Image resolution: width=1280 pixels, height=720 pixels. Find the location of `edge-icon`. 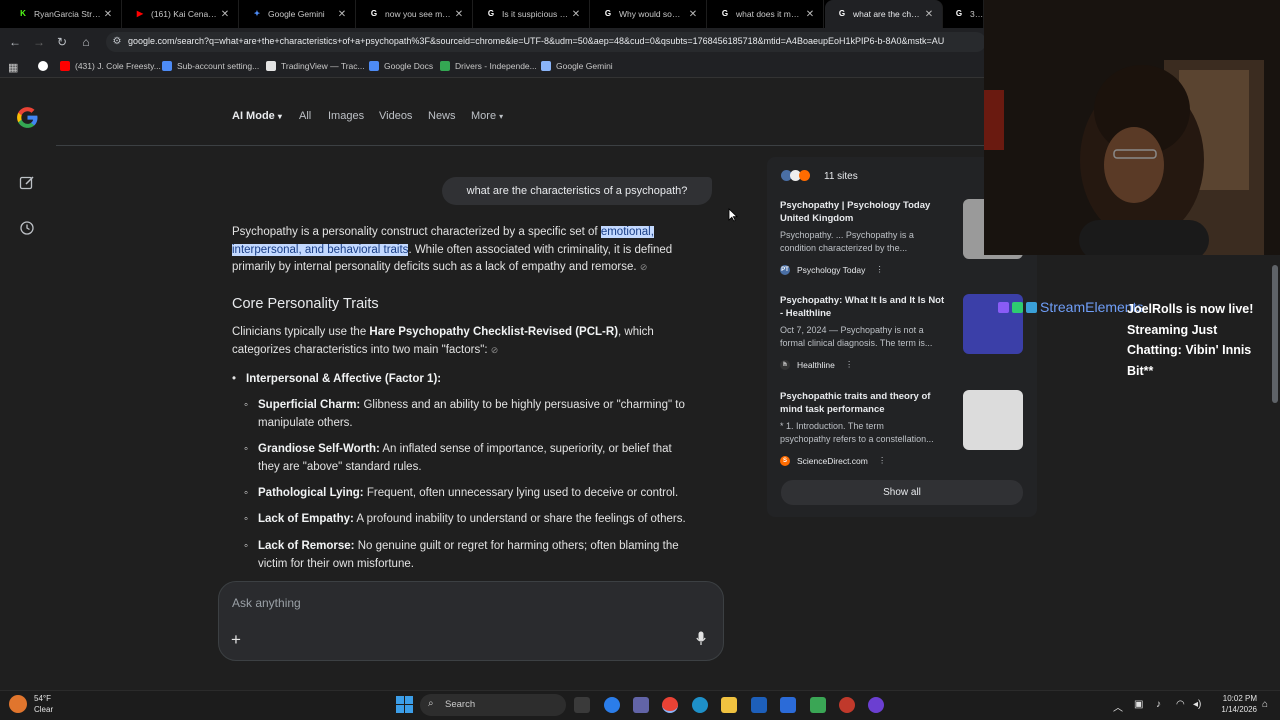

edge-icon is located at coordinates (700, 705).